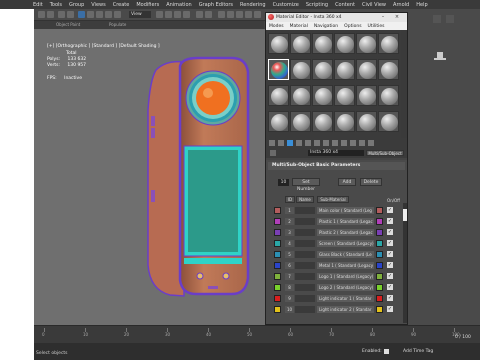  I want to click on pin-icon, so click(450, 19).